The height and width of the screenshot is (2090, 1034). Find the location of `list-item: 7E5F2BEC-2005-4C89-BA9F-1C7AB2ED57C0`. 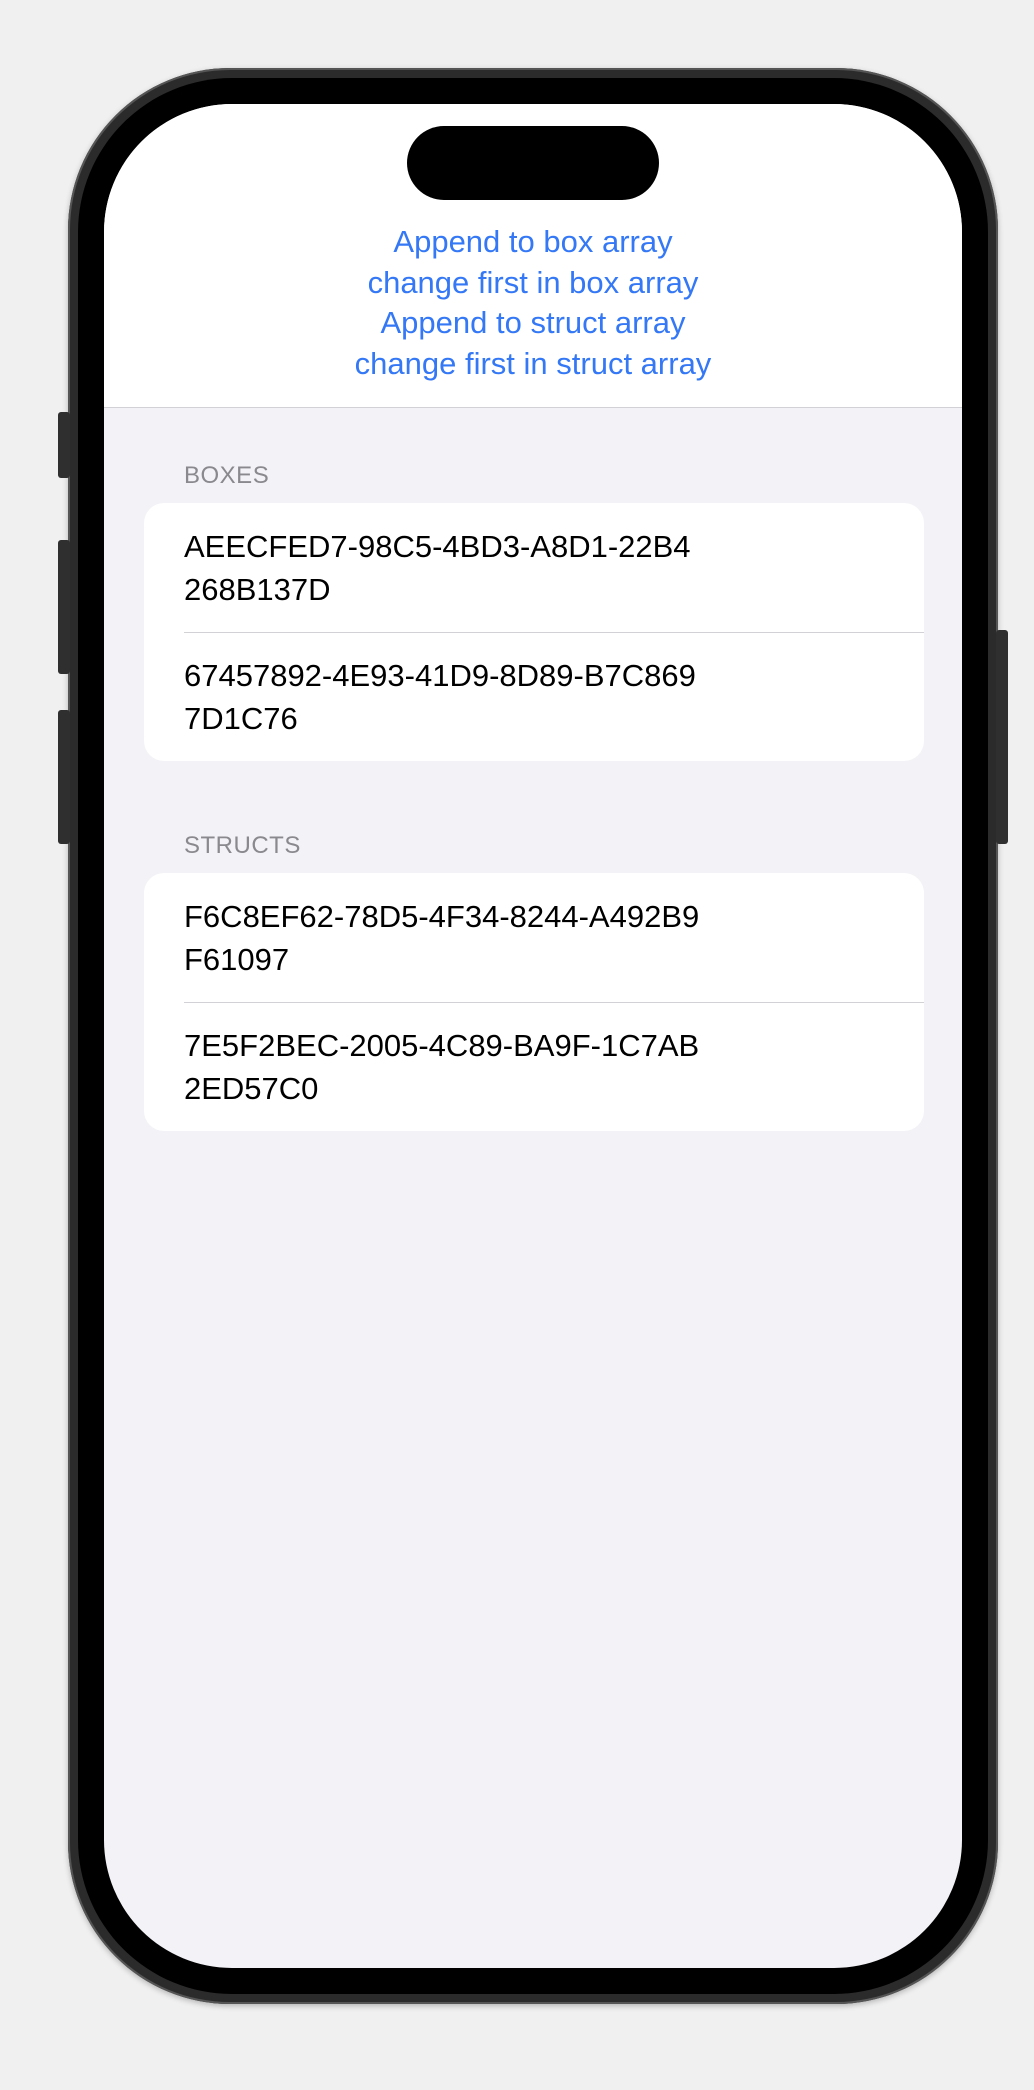

list-item: 7E5F2BEC-2005-4C89-BA9F-1C7AB2ED57C0 is located at coordinates (534, 1066).